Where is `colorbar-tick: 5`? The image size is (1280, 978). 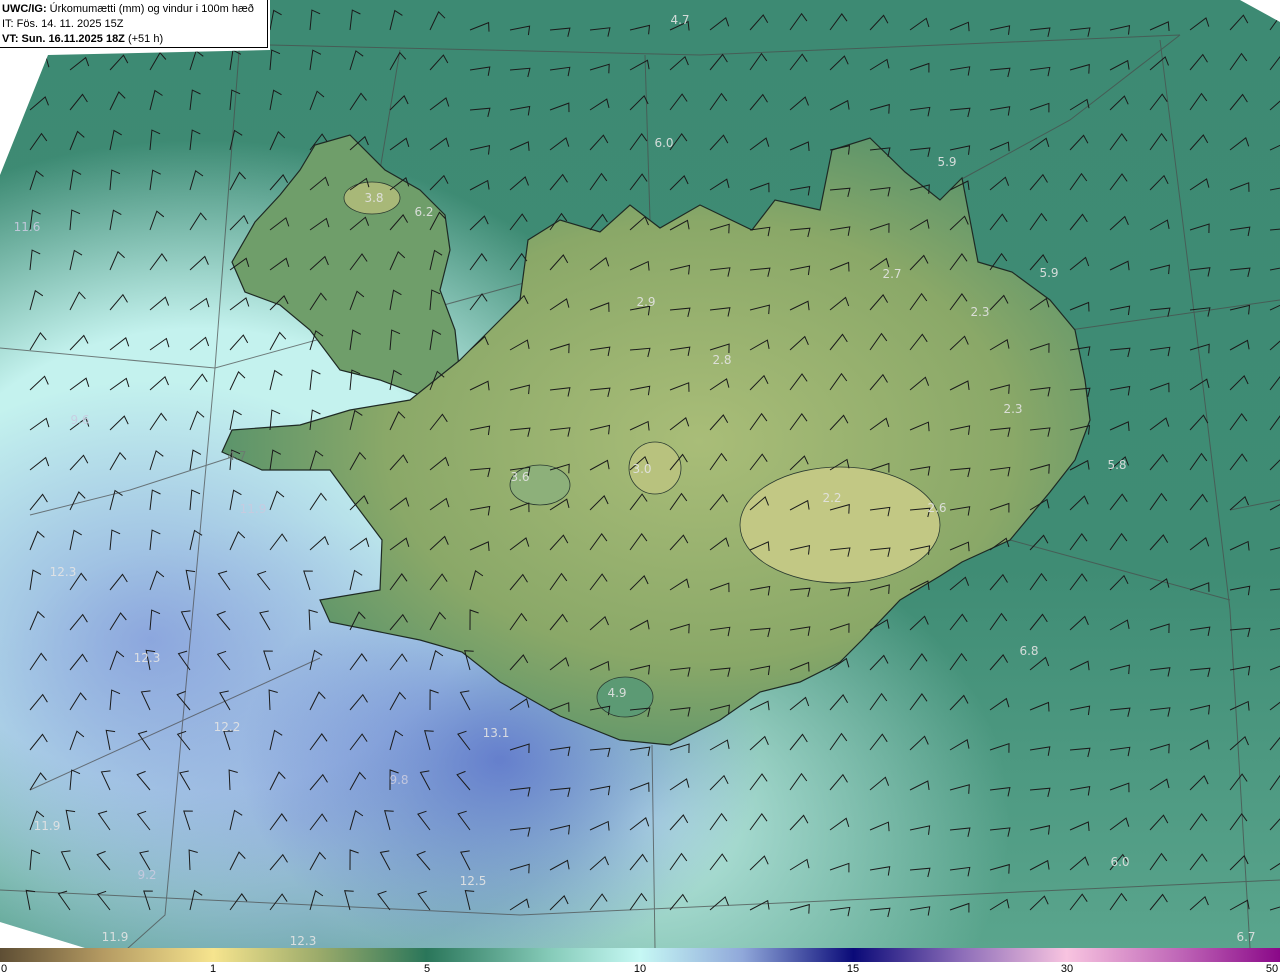 colorbar-tick: 5 is located at coordinates (427, 969).